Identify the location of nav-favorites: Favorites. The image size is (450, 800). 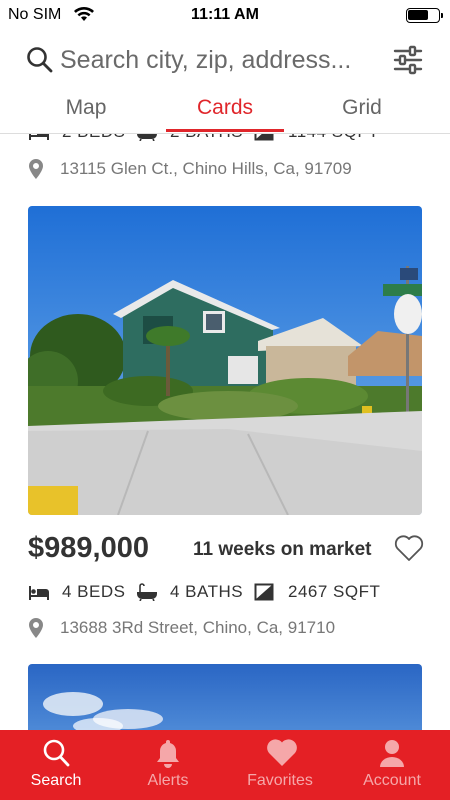
(280, 765).